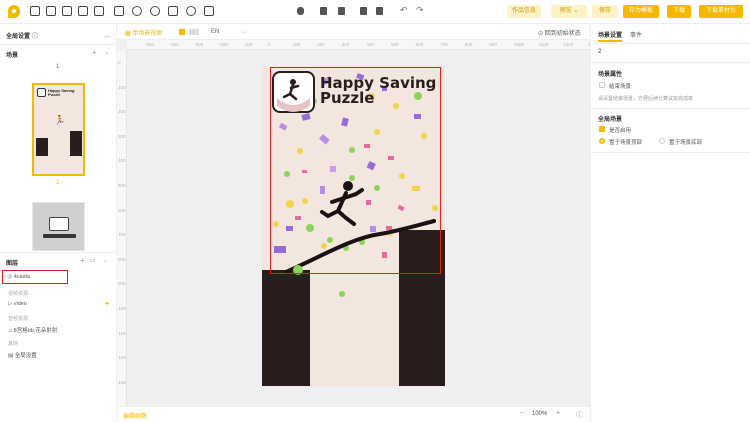 This screenshot has width=750, height=422. Describe the element at coordinates (135, 415) in the screenshot. I see `edit-frame-link: 编辑帧数` at that location.